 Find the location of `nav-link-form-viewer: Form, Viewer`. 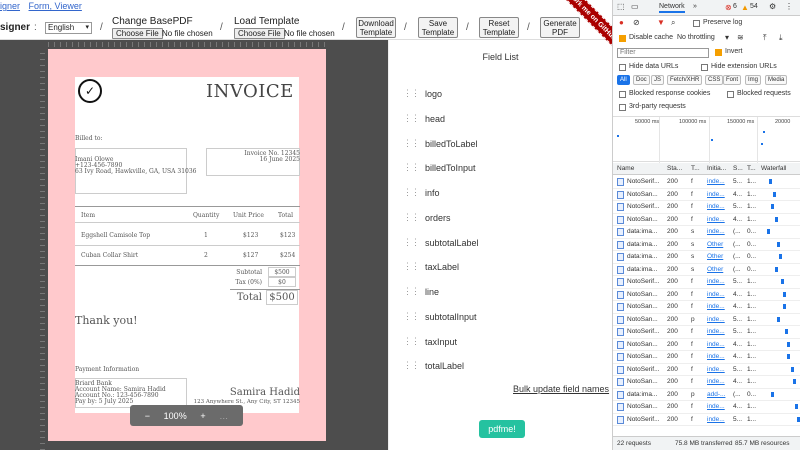

nav-link-form-viewer: Form, Viewer is located at coordinates (55, 6).